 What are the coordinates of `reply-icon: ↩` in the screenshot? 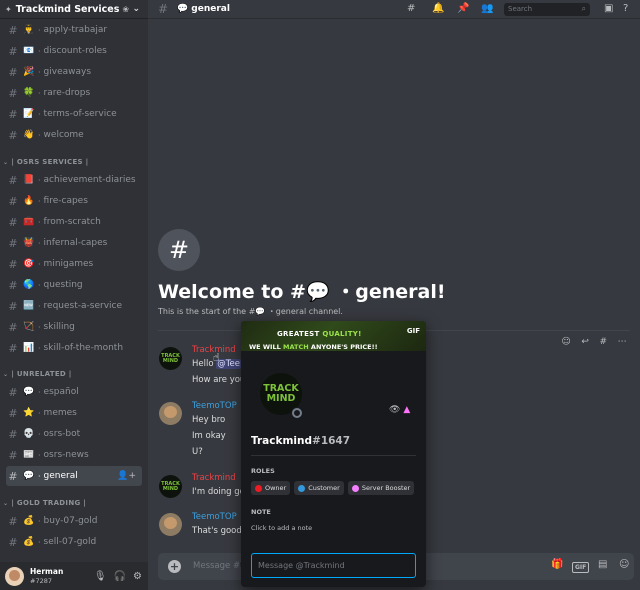 It's located at (585, 342).